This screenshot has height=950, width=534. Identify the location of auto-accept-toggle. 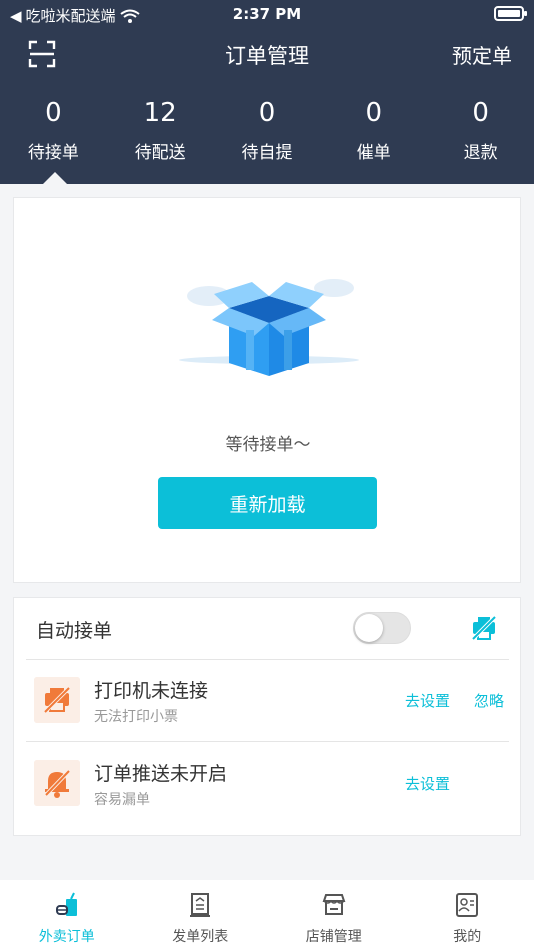
(382, 628).